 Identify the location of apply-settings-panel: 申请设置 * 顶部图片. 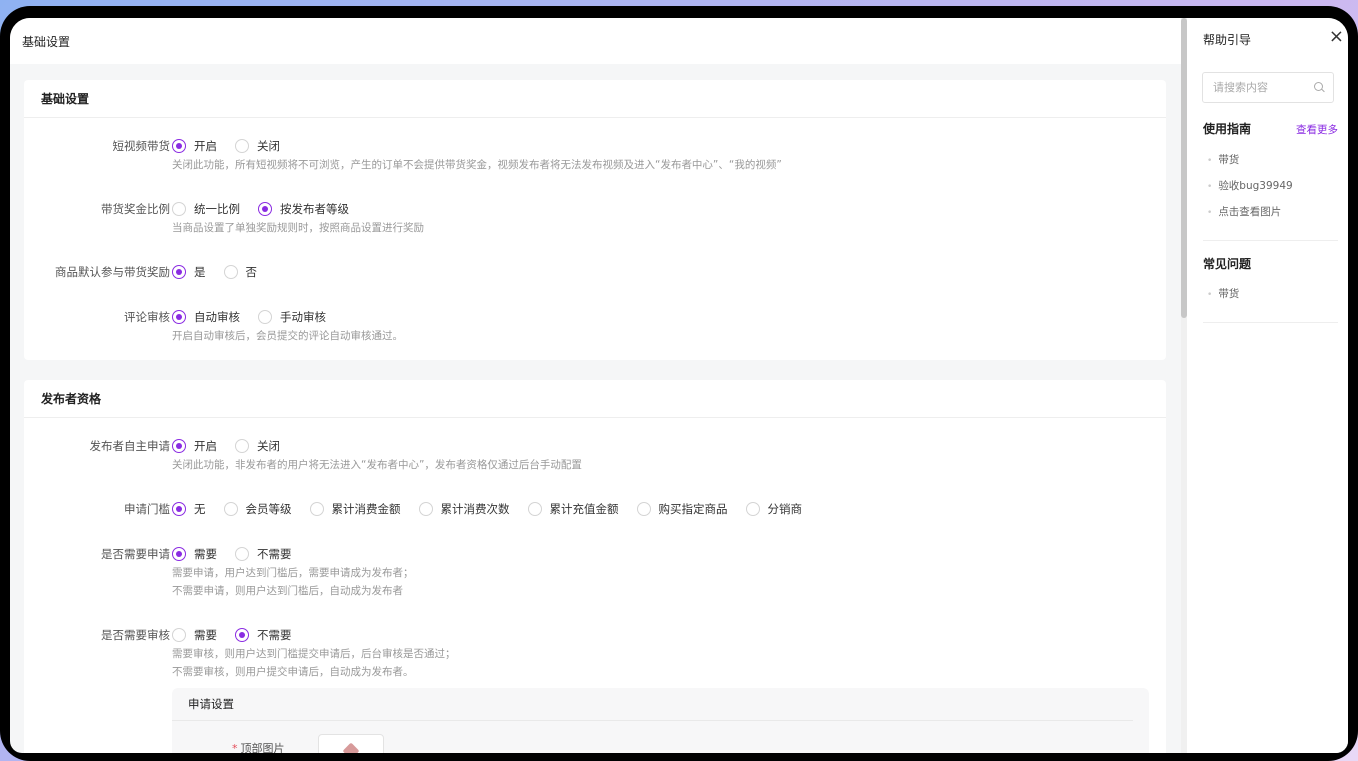
(660, 720).